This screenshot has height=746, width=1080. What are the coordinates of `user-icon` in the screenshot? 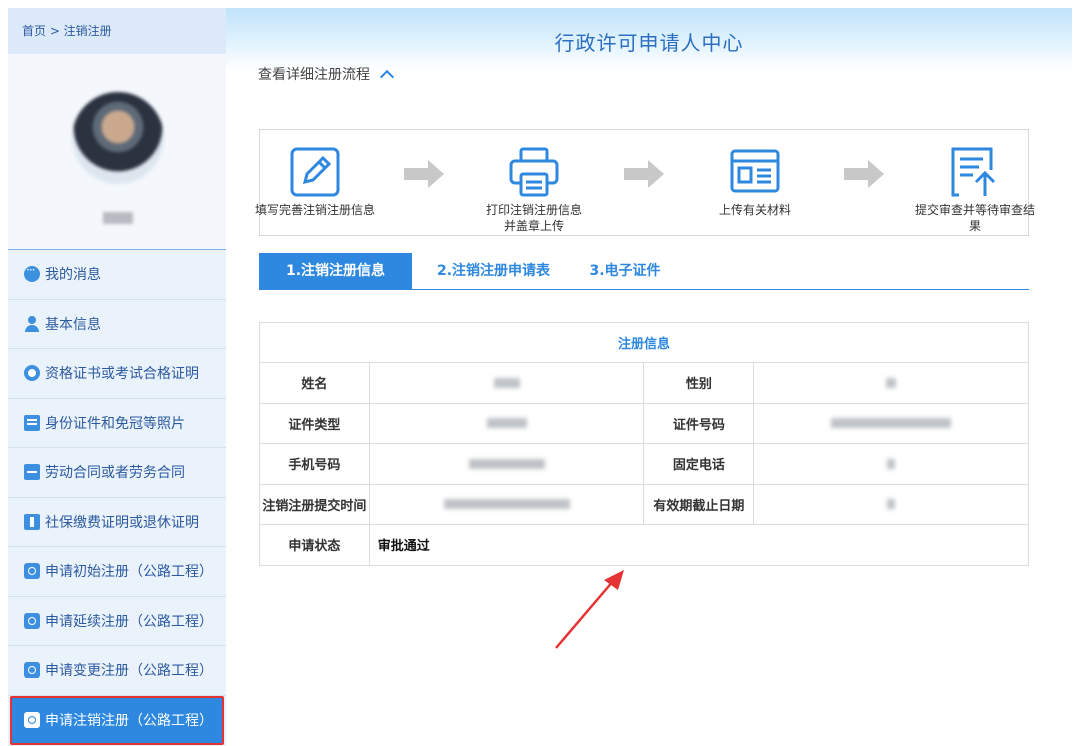 It's located at (32, 323).